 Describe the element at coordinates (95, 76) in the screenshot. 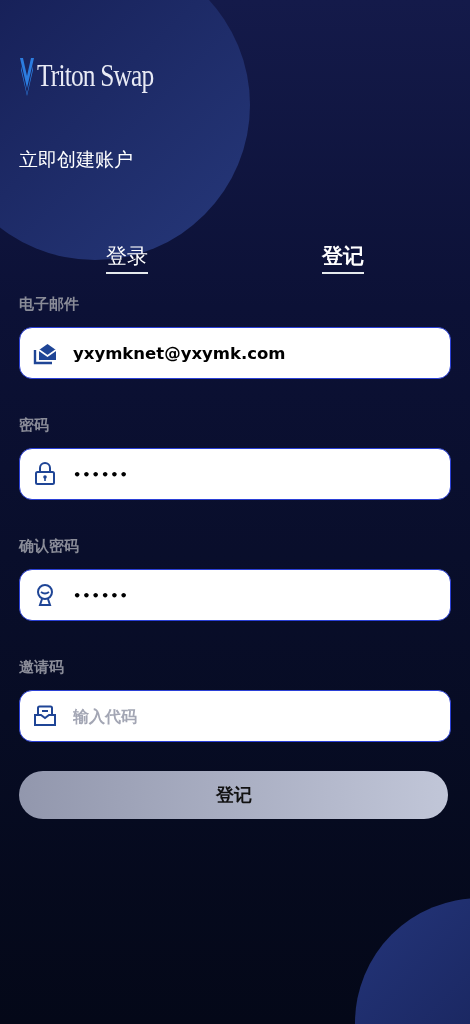

I see `logo-text: Triton Swap` at that location.